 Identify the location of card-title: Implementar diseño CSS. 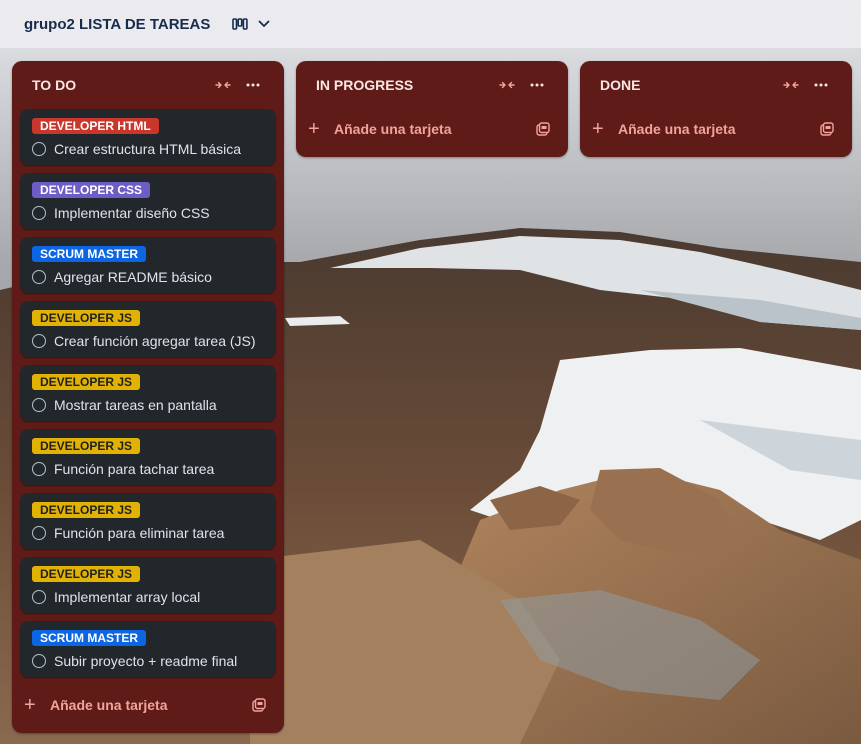
(132, 213).